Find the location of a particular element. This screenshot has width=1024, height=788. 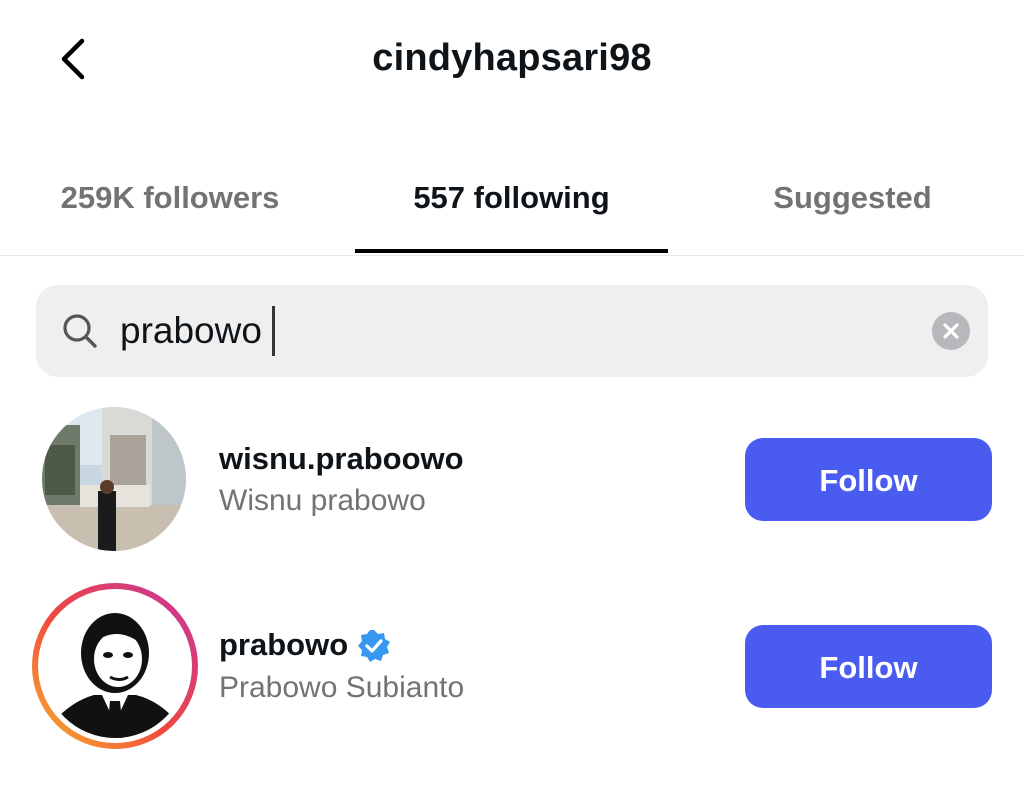

tab-followers: 259K followers is located at coordinates (170, 198).